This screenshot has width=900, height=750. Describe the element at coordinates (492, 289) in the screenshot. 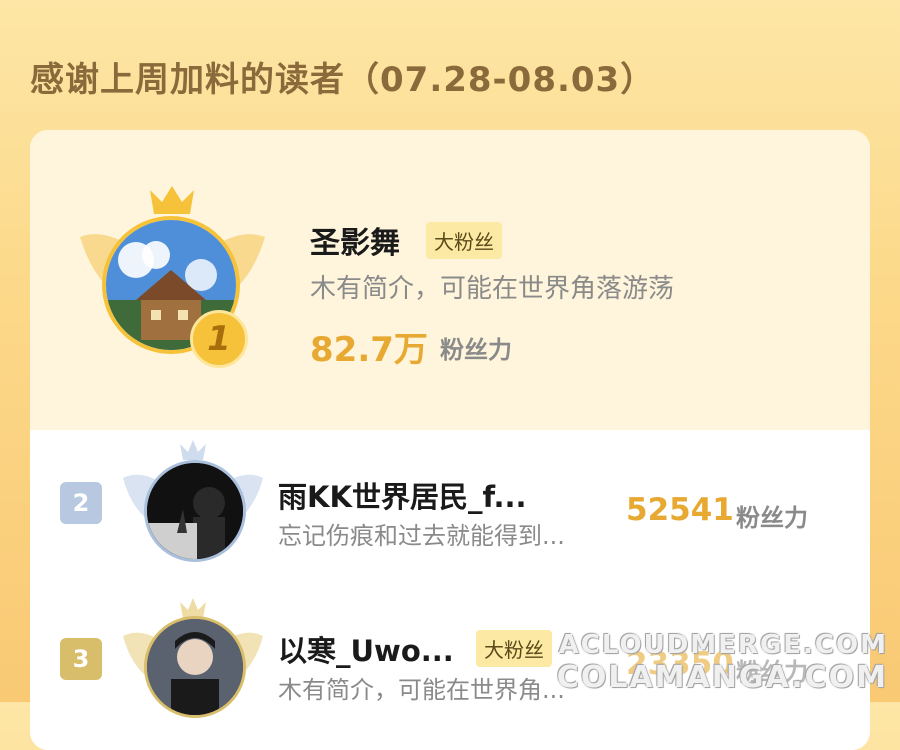

I see `user-bio: 木有简介，可能在世界角落游荡` at that location.